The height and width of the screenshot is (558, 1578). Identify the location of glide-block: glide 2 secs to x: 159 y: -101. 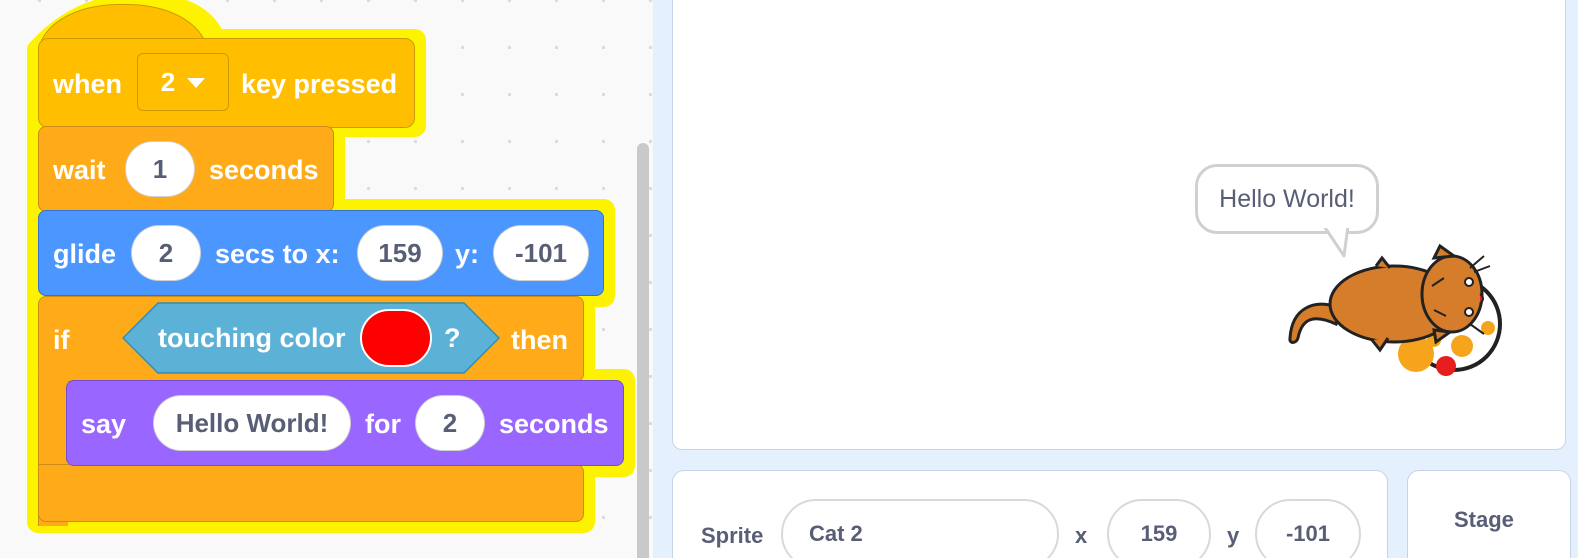
(321, 253).